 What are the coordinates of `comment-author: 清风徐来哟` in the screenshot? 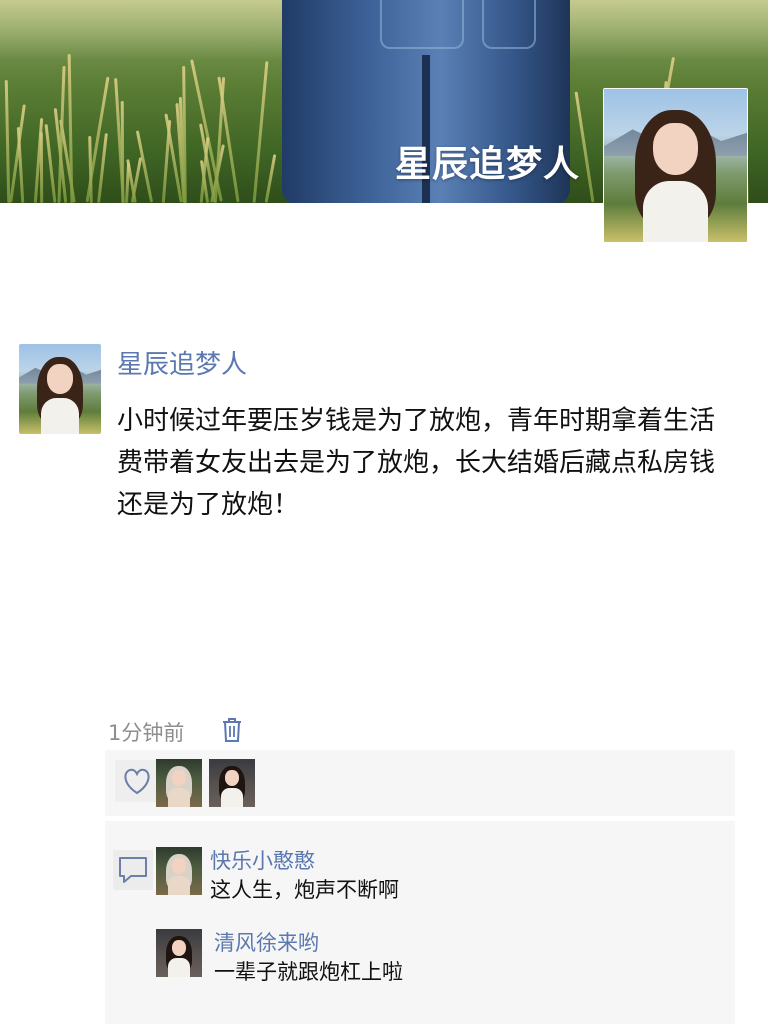 It's located at (266, 942).